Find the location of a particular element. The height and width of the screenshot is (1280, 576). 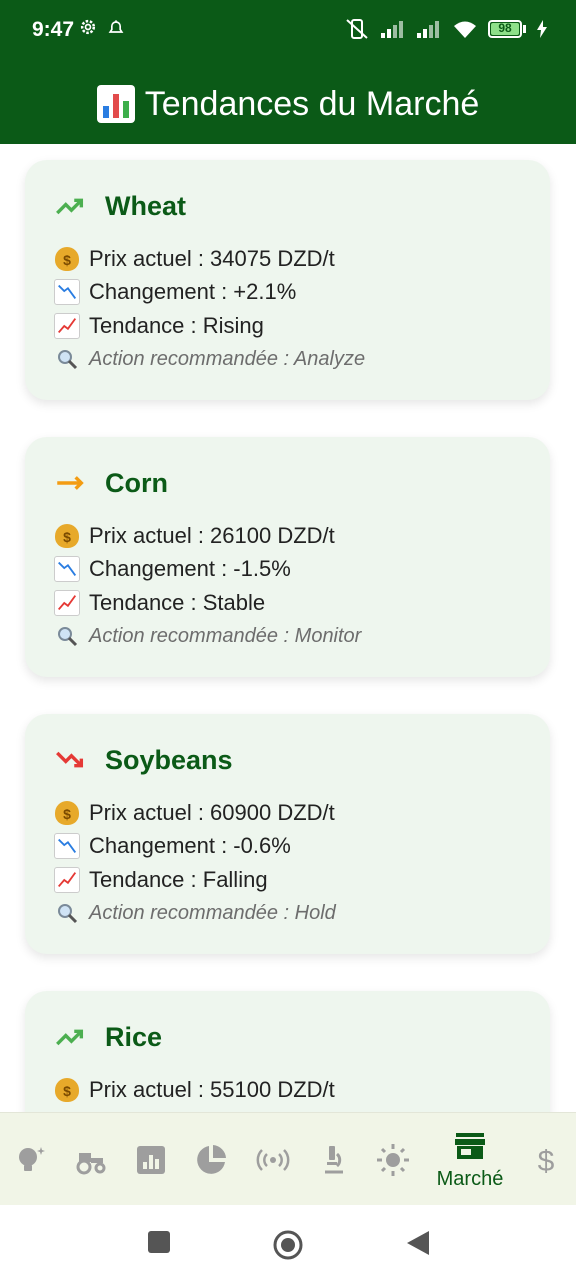

change-line: Changement : -1.5% is located at coordinates (287, 570).